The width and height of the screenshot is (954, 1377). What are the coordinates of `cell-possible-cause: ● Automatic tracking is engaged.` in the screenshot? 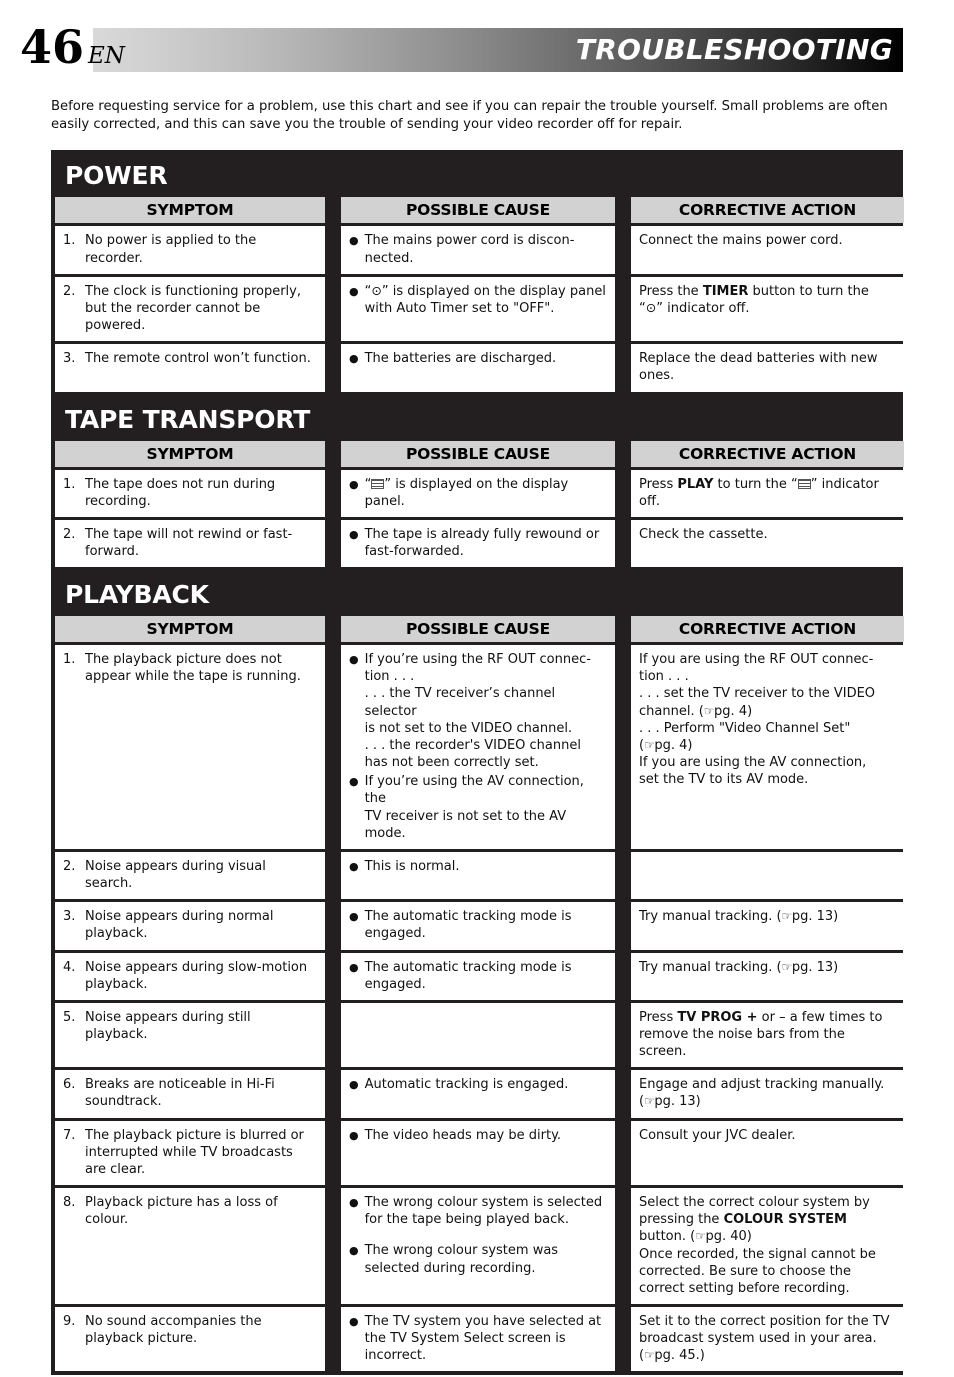 It's located at (478, 1094).